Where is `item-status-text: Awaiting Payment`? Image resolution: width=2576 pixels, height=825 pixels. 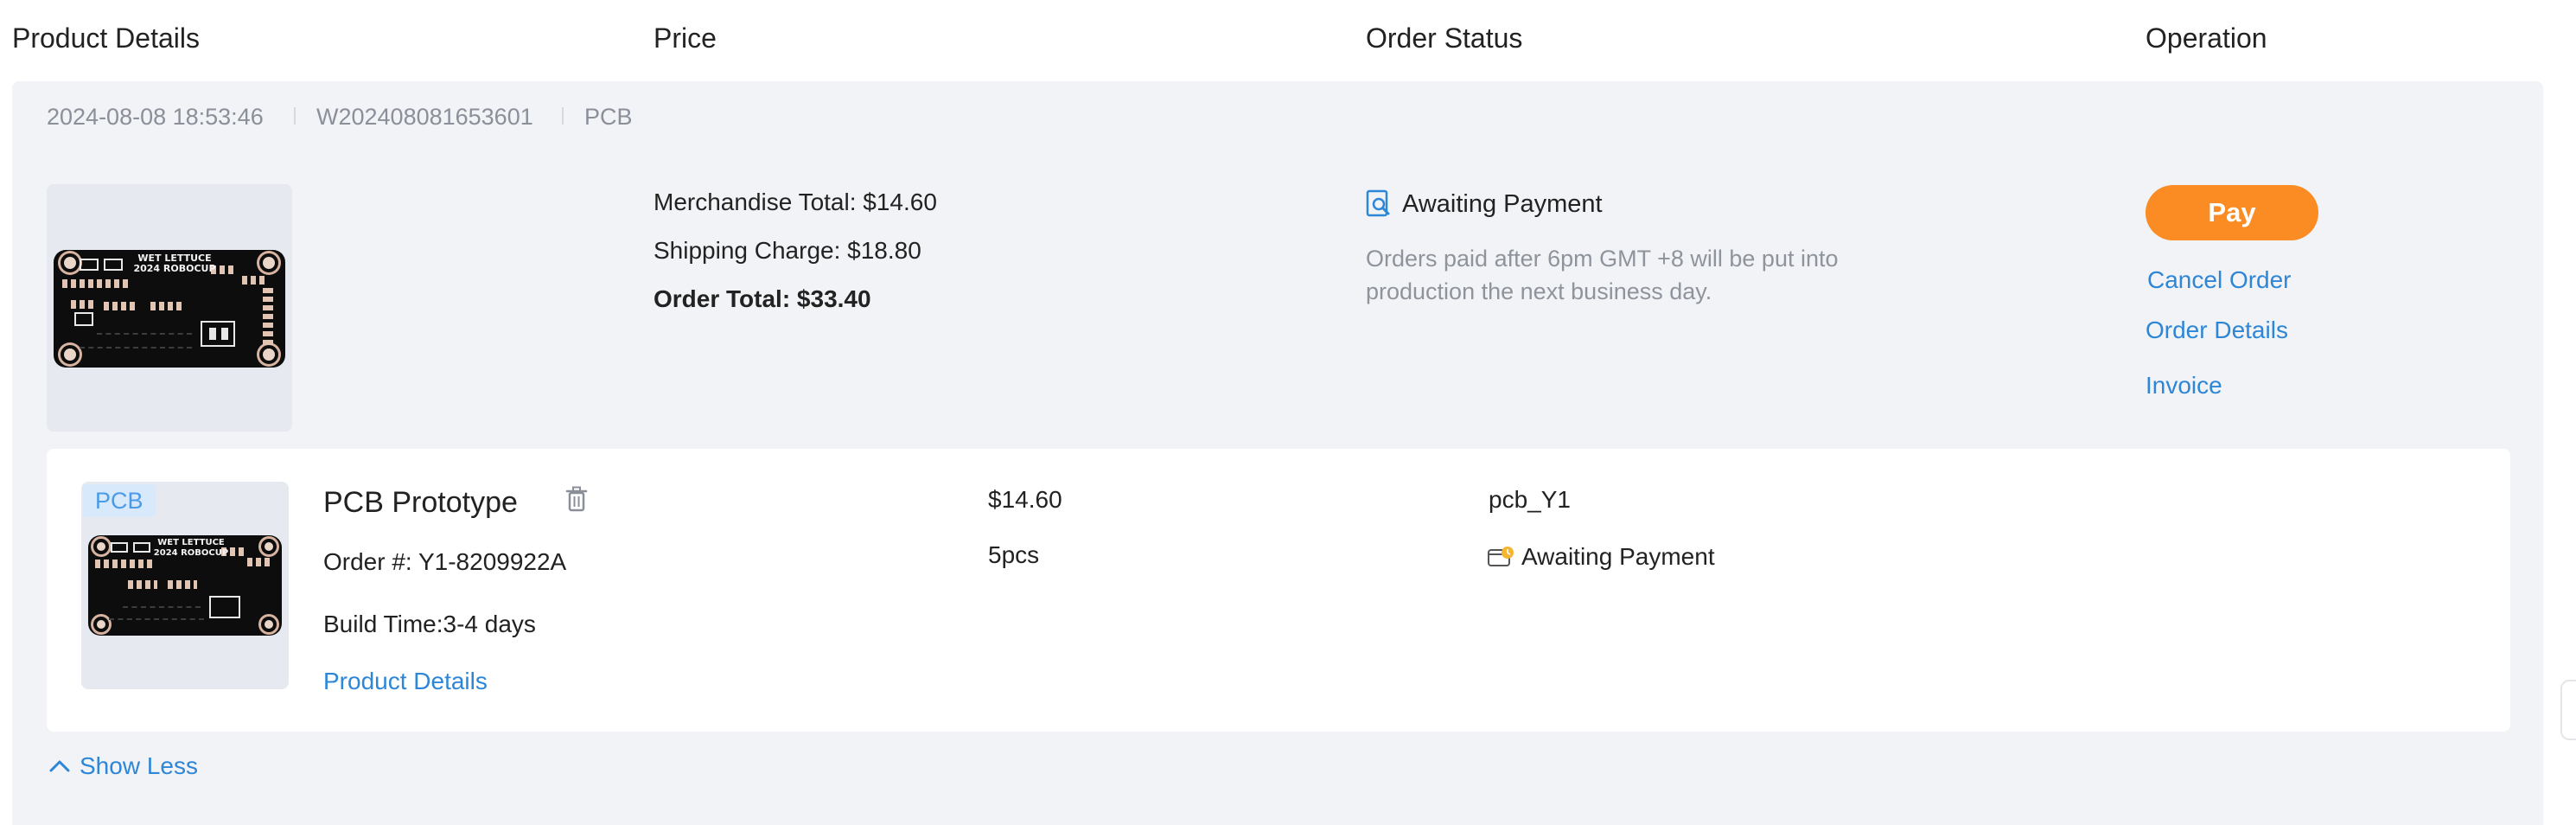 item-status-text: Awaiting Payment is located at coordinates (1618, 556).